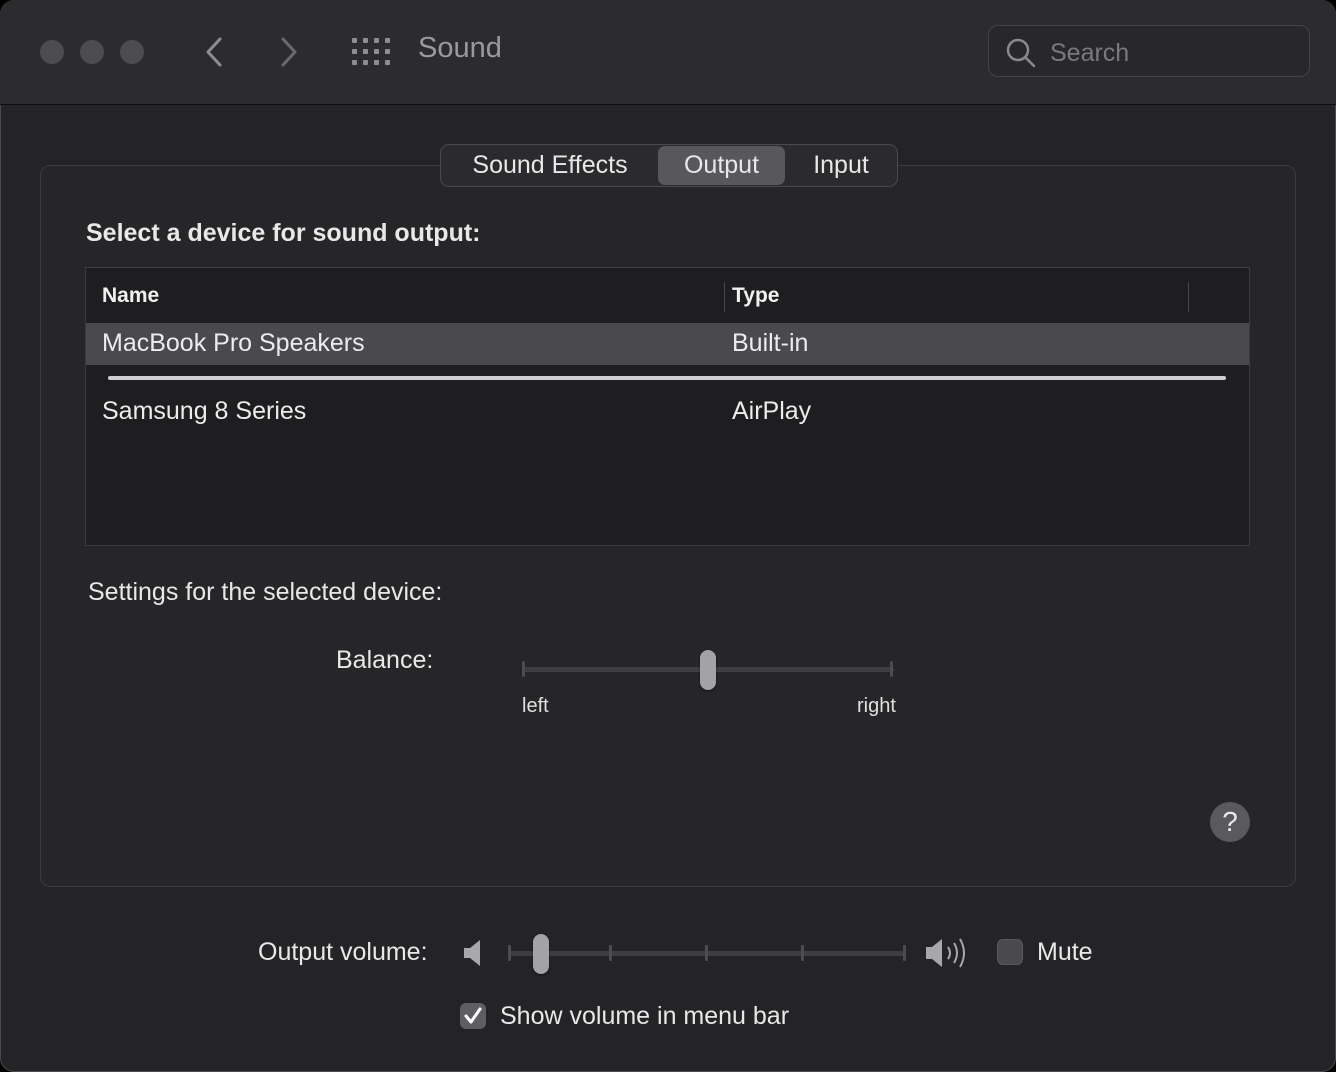 This screenshot has width=1336, height=1072. Describe the element at coordinates (668, 52) in the screenshot. I see `title-bar: Sound Search` at that location.